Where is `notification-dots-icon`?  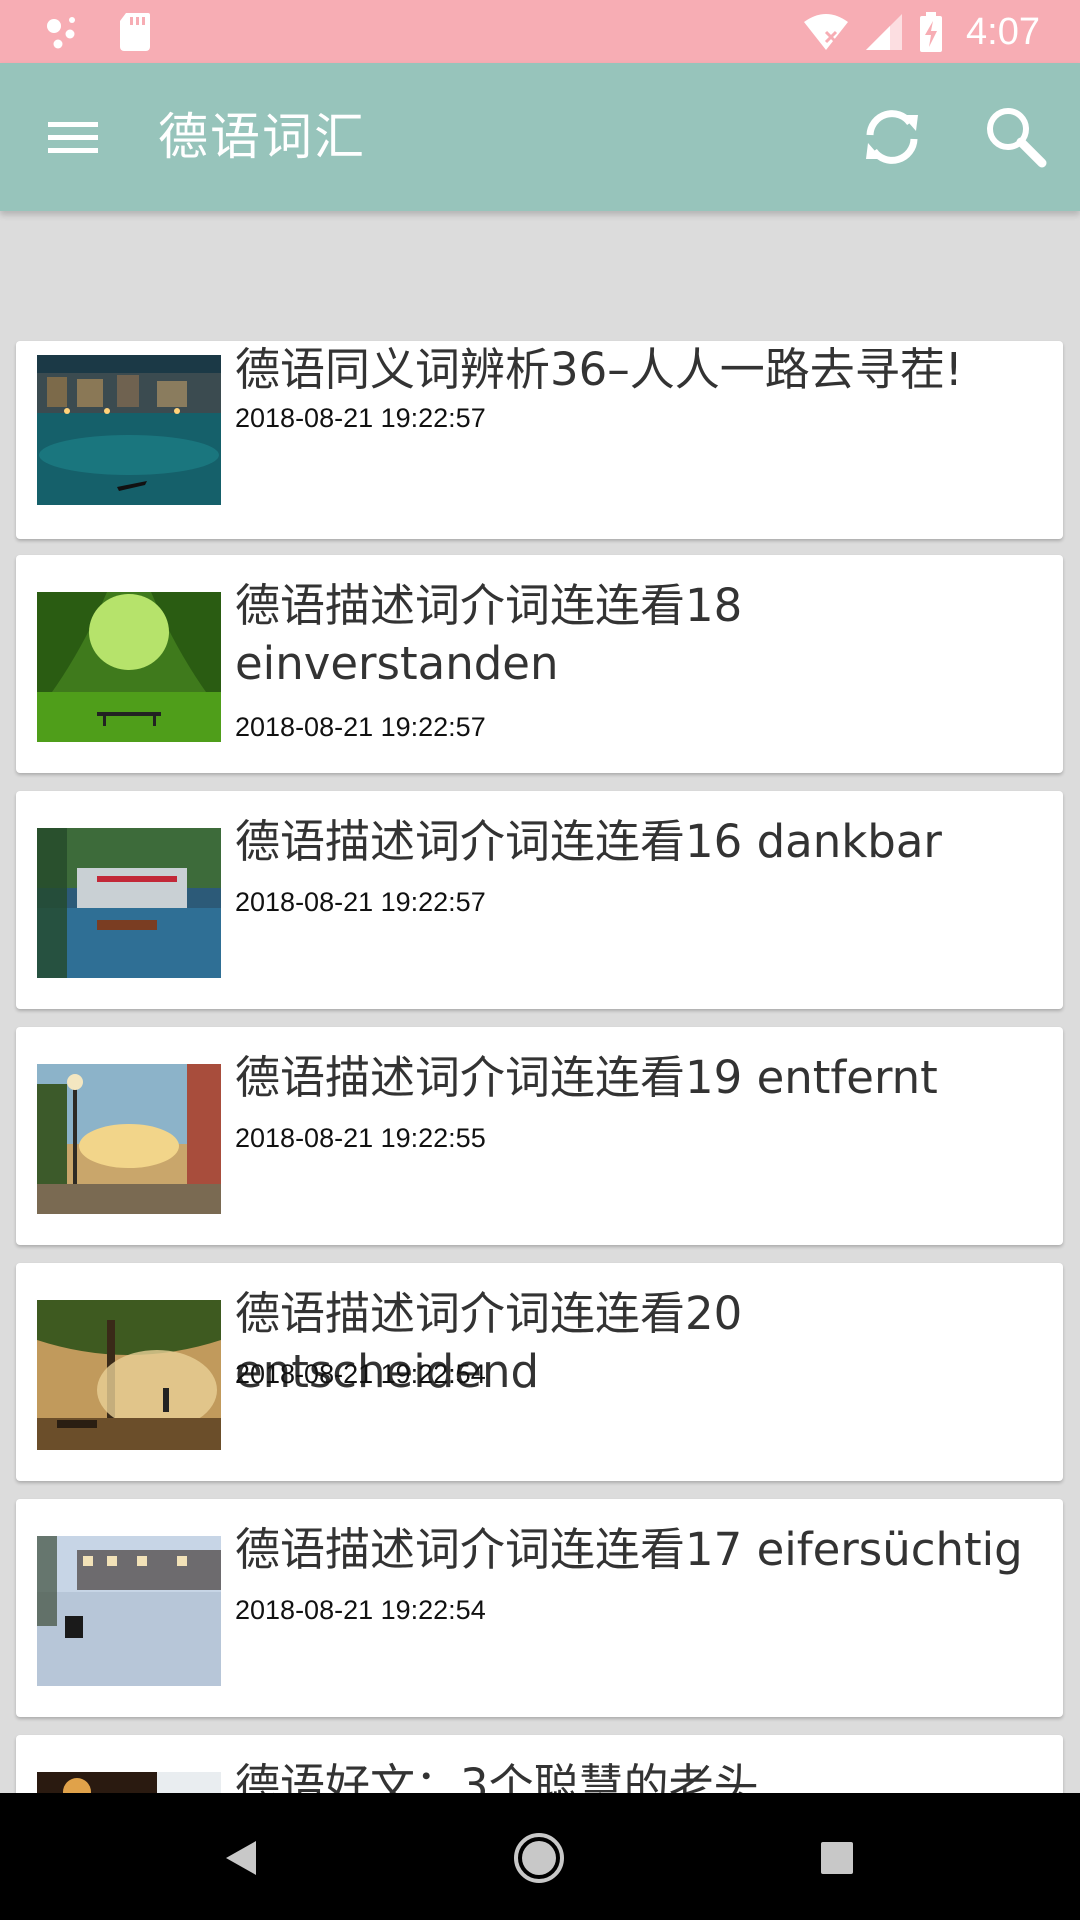 notification-dots-icon is located at coordinates (61, 33).